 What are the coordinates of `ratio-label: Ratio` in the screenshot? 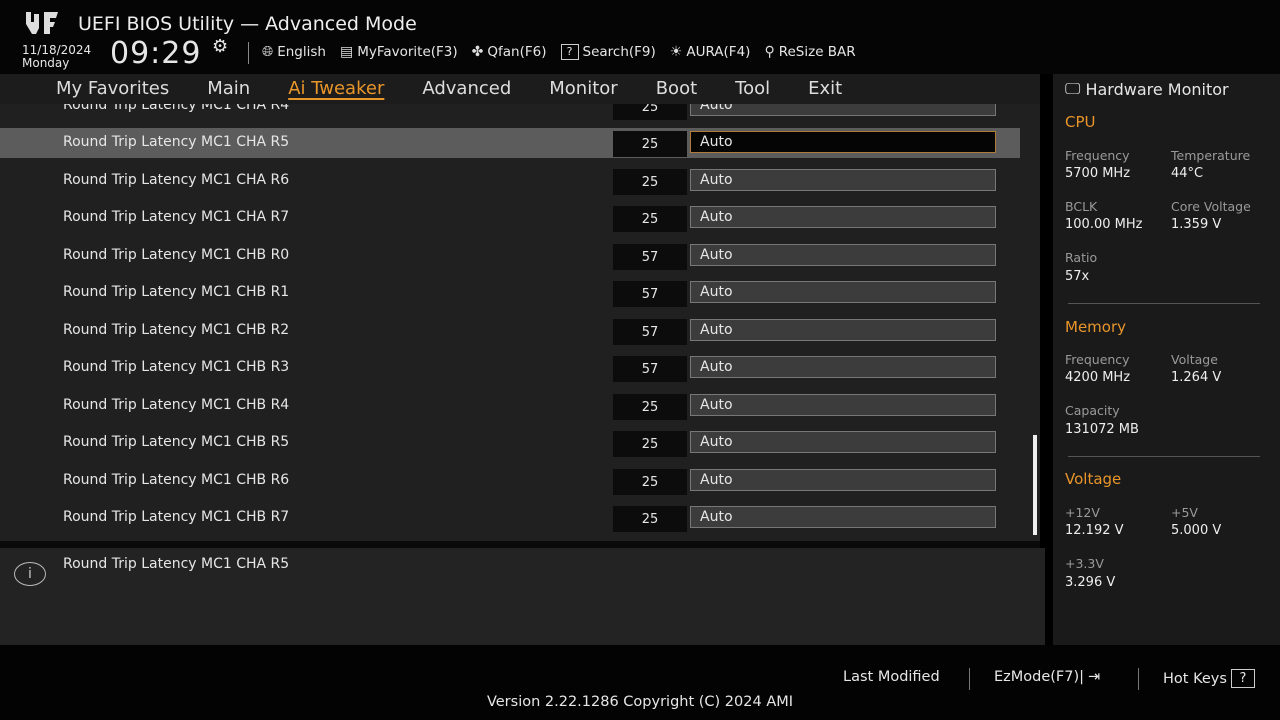 It's located at (1081, 257).